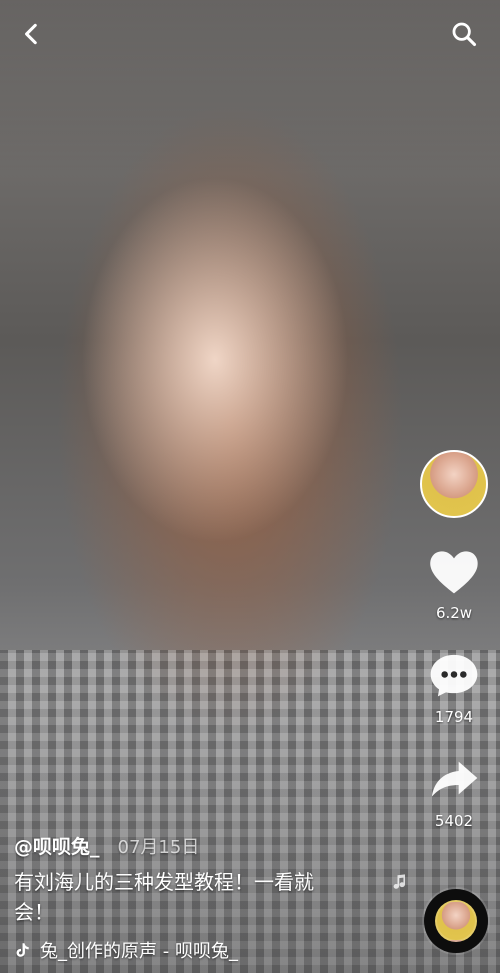 The width and height of the screenshot is (500, 973). Describe the element at coordinates (164, 882) in the screenshot. I see `post-description-line: 有刘海儿的三种发型教程！一看就` at that location.